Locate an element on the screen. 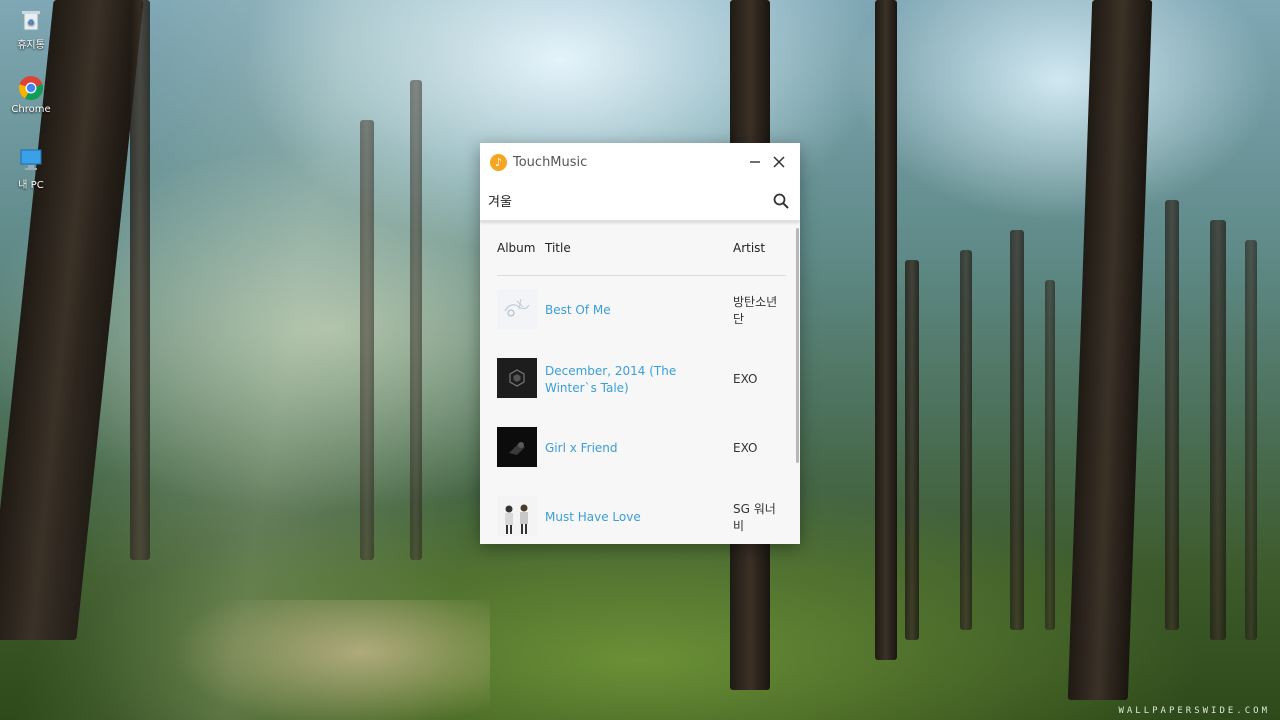  search-input is located at coordinates (629, 200).